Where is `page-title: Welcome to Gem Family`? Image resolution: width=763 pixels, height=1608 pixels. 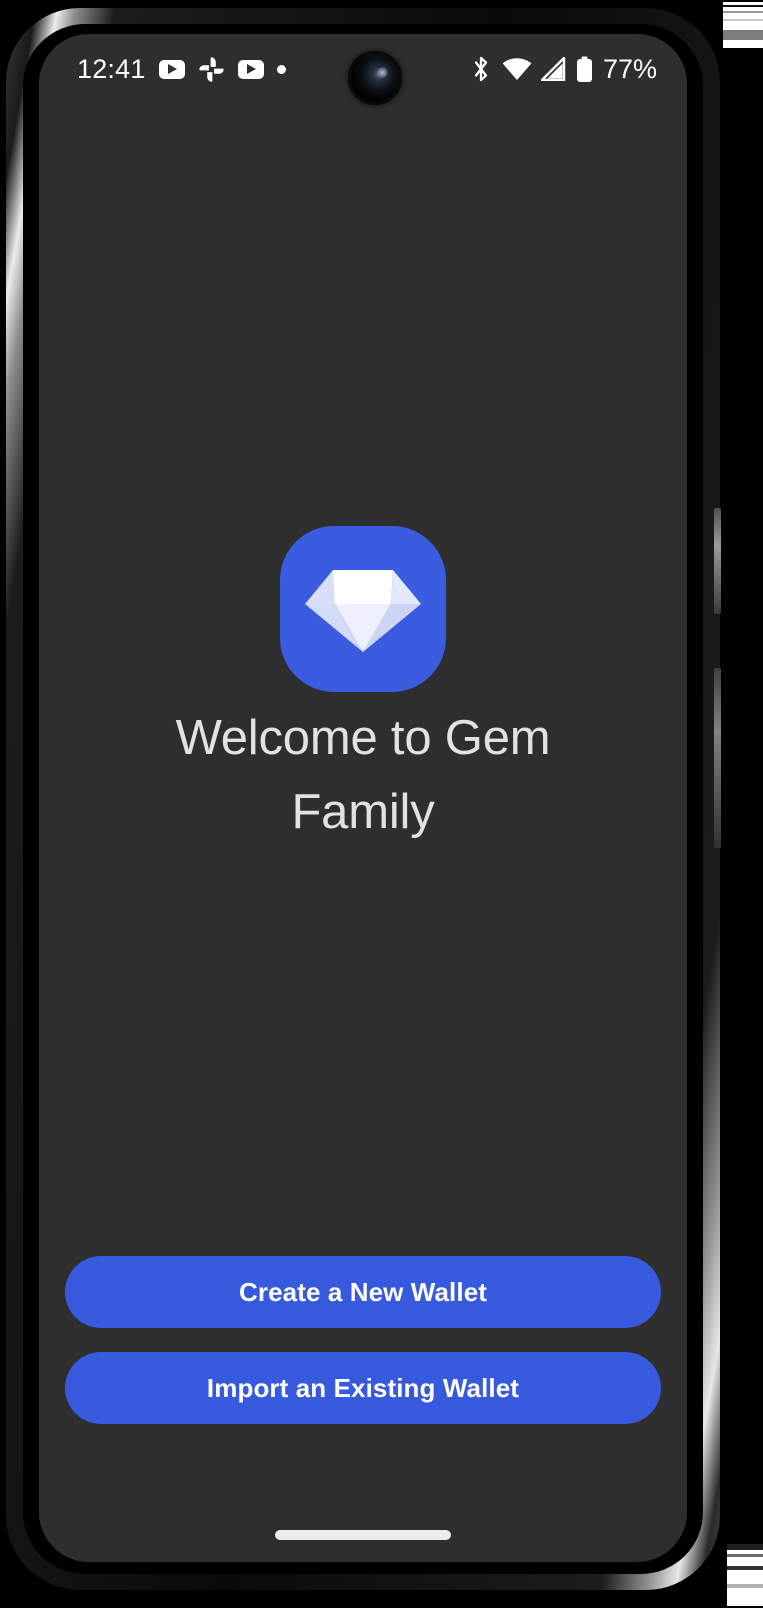 page-title: Welcome to Gem Family is located at coordinates (363, 775).